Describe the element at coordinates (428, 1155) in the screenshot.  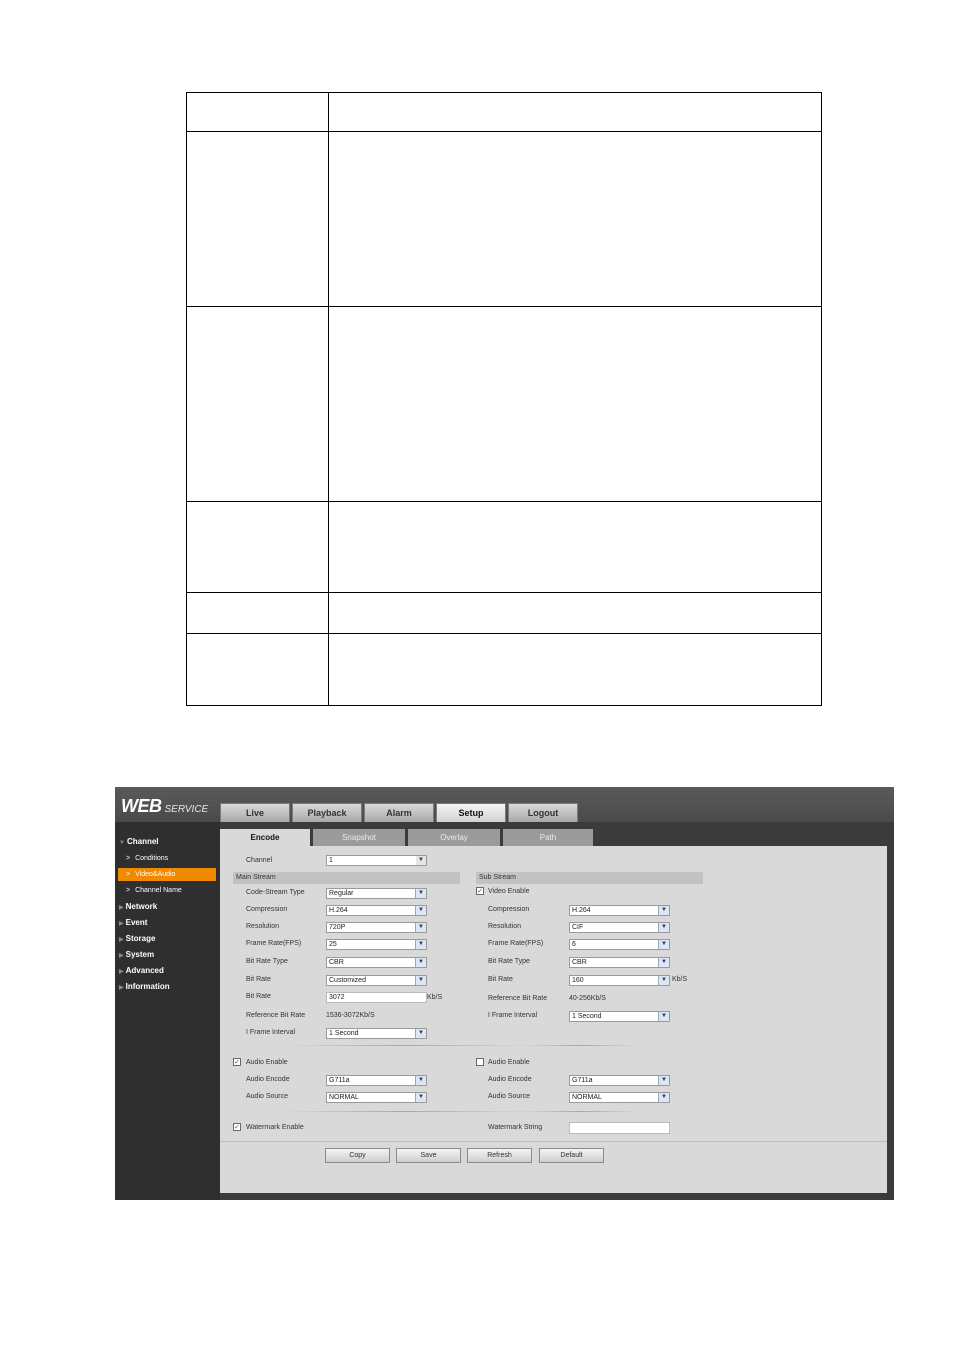
I see `save-button: Save` at that location.